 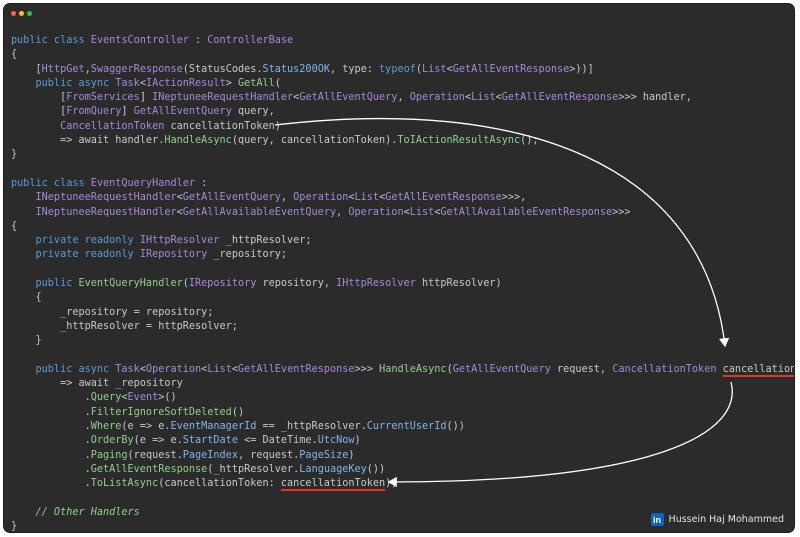 What do you see at coordinates (402, 398) in the screenshot?
I see `code-line: .Query<Event>()` at bounding box center [402, 398].